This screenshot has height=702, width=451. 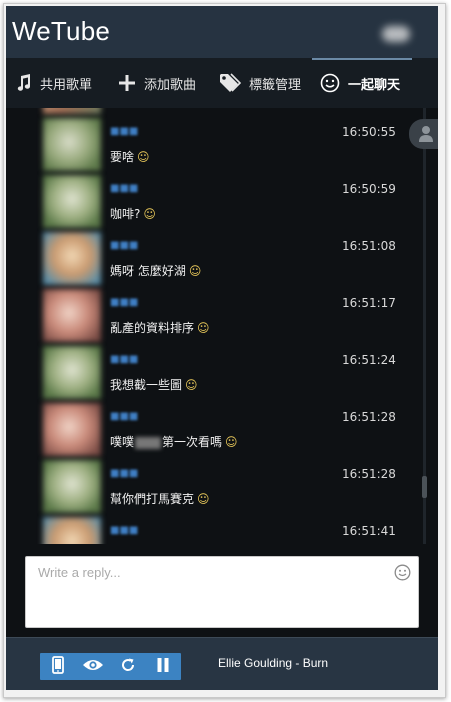 I want to click on message-text: 噗噗 第一次看嗎 ☺, so click(x=174, y=442).